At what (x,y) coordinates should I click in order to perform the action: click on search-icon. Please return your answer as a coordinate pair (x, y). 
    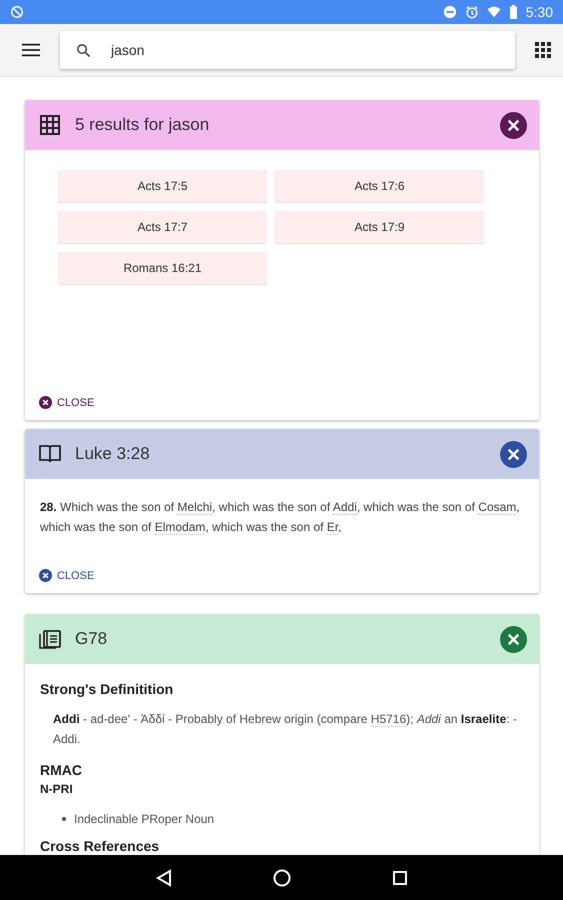
    Looking at the image, I should click on (83, 50).